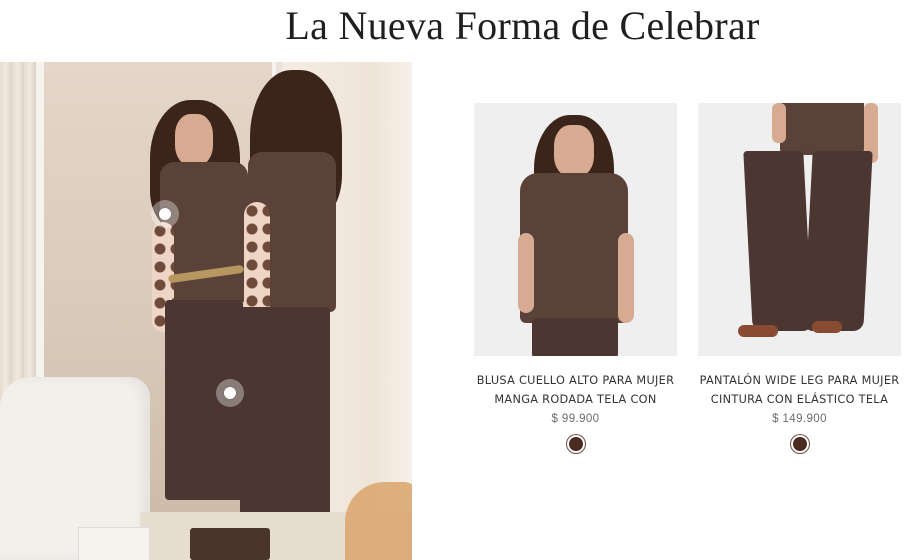  Describe the element at coordinates (575, 419) in the screenshot. I see `product-price: $ 99.900` at that location.